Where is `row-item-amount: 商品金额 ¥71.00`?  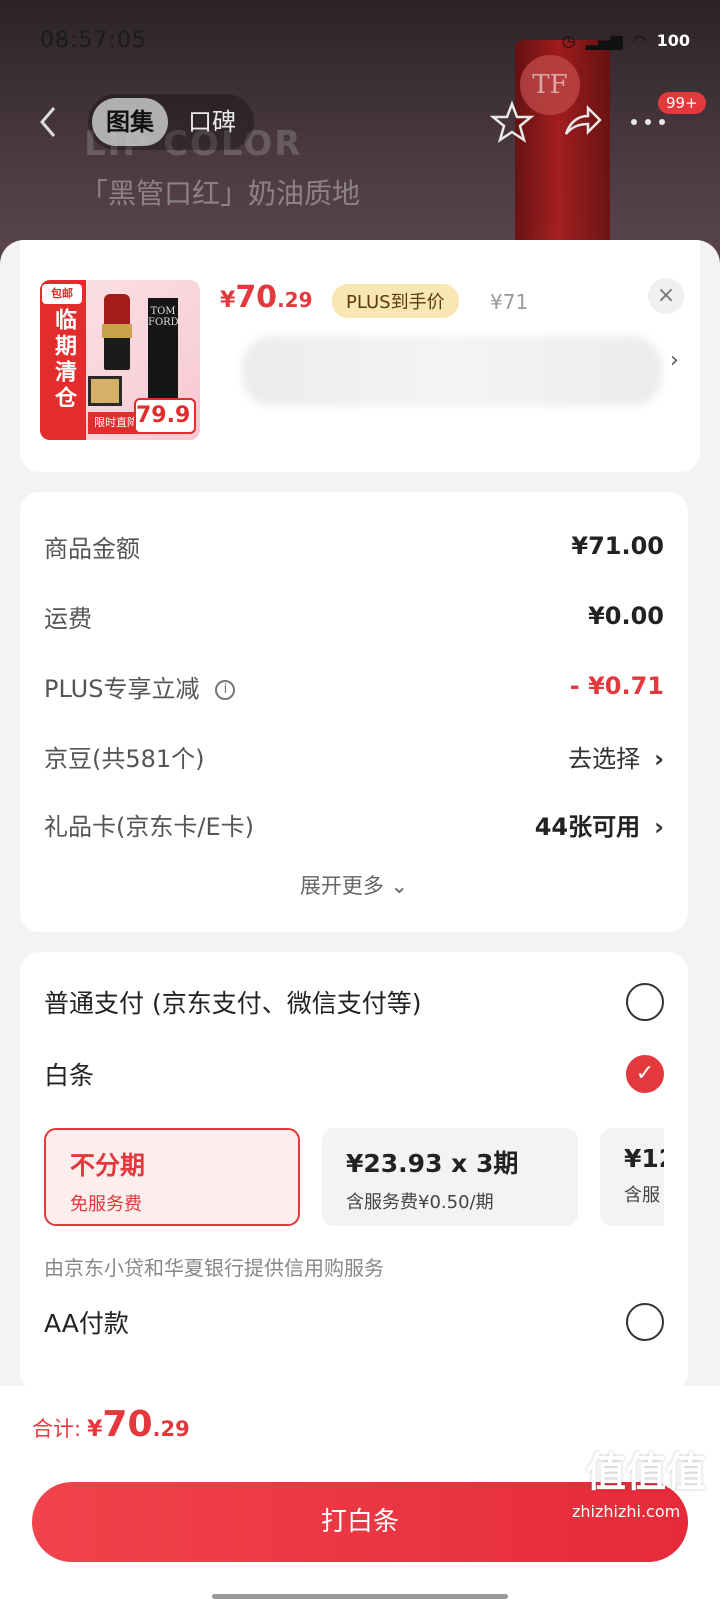
row-item-amount: 商品金额 ¥71.00 is located at coordinates (354, 547).